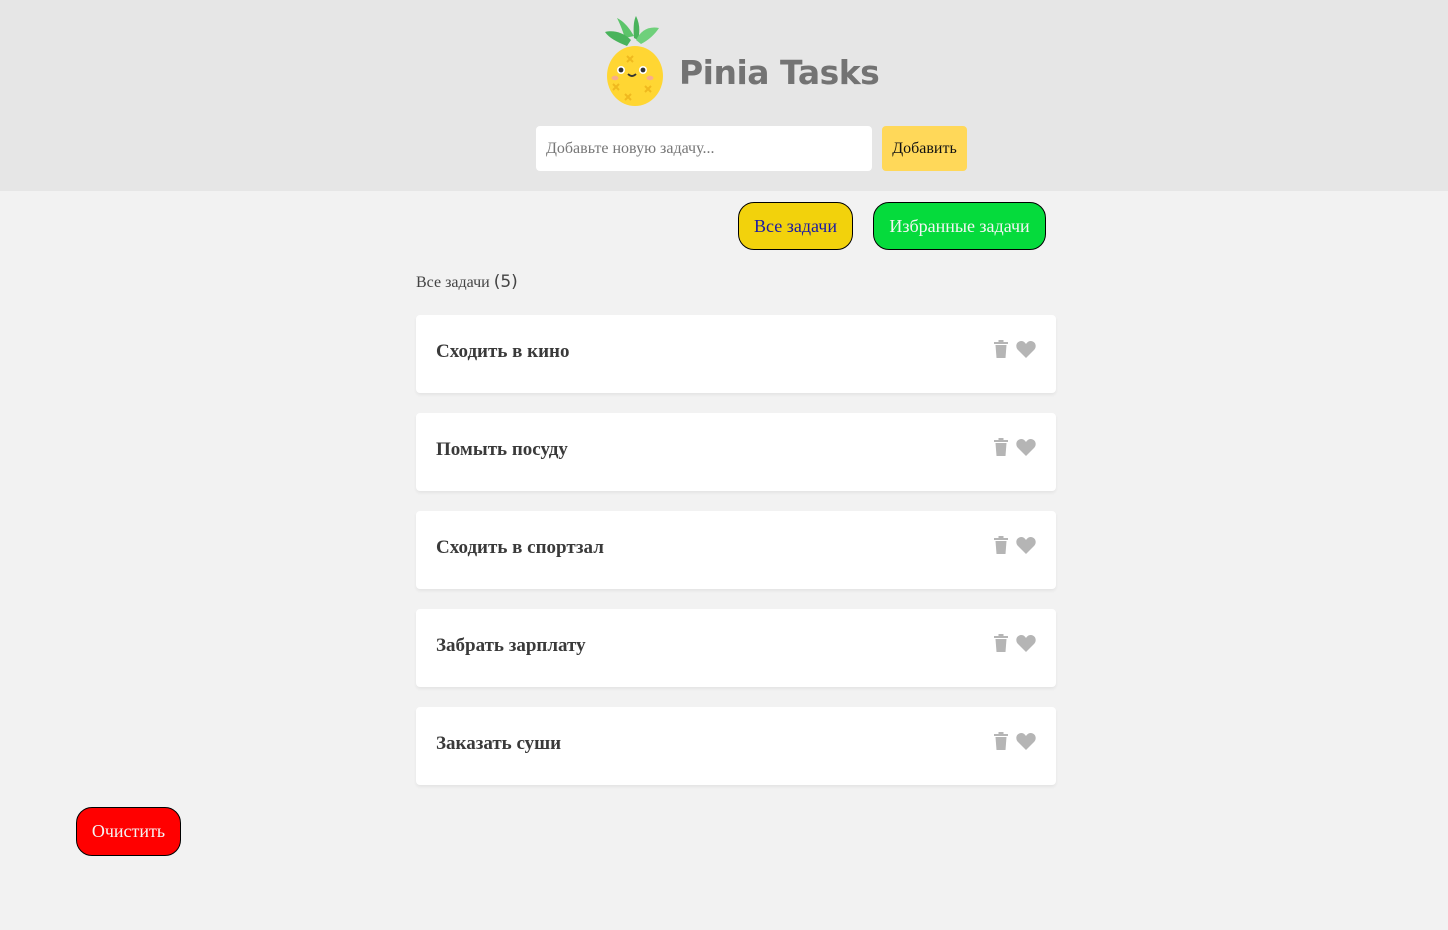  I want to click on pineapple-icon, so click(634, 61).